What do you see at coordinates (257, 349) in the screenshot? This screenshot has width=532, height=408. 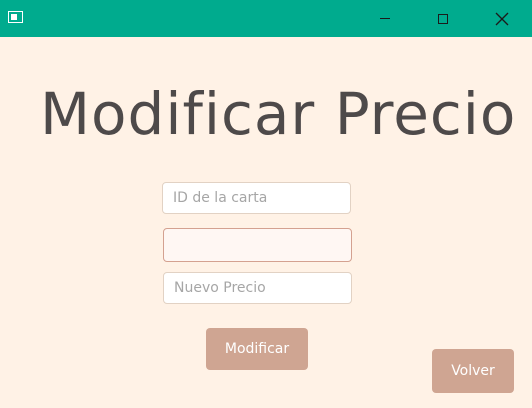 I see `modify-button: Modificar` at bounding box center [257, 349].